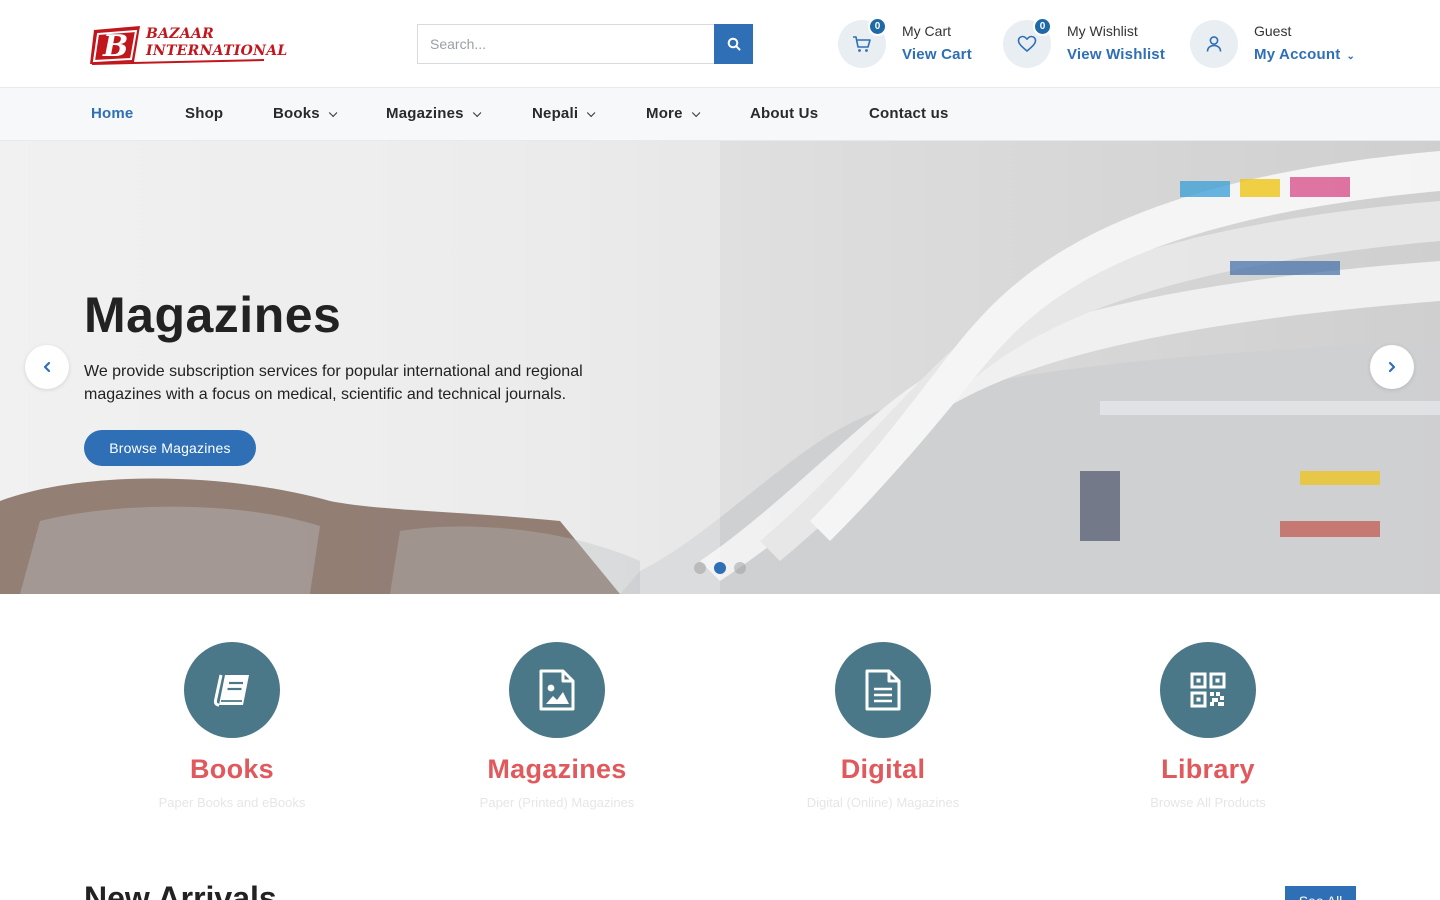 The height and width of the screenshot is (900, 1440). I want to click on category-subtitle: Browse All Products, so click(1208, 802).